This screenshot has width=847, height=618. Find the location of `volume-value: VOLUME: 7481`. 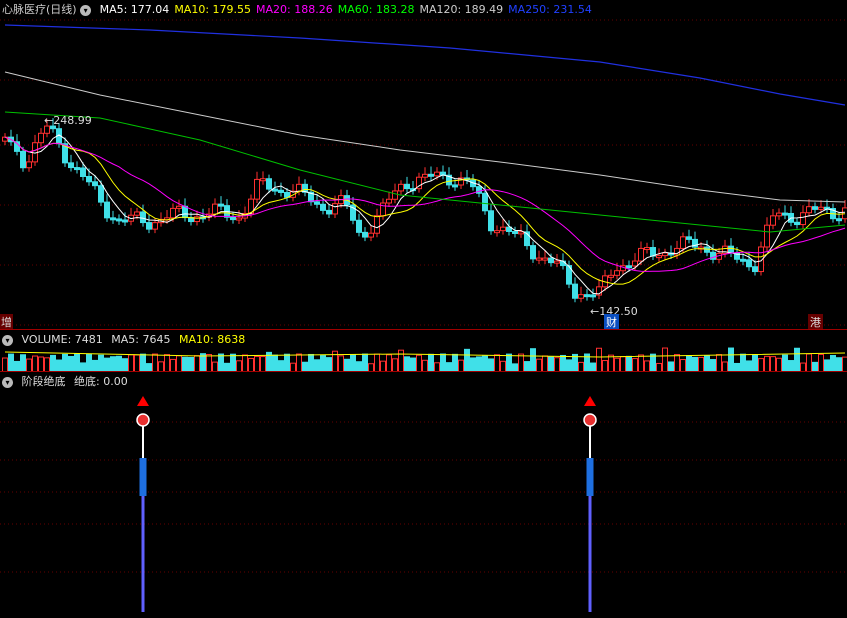

volume-value: VOLUME: 7481 is located at coordinates (62, 339).